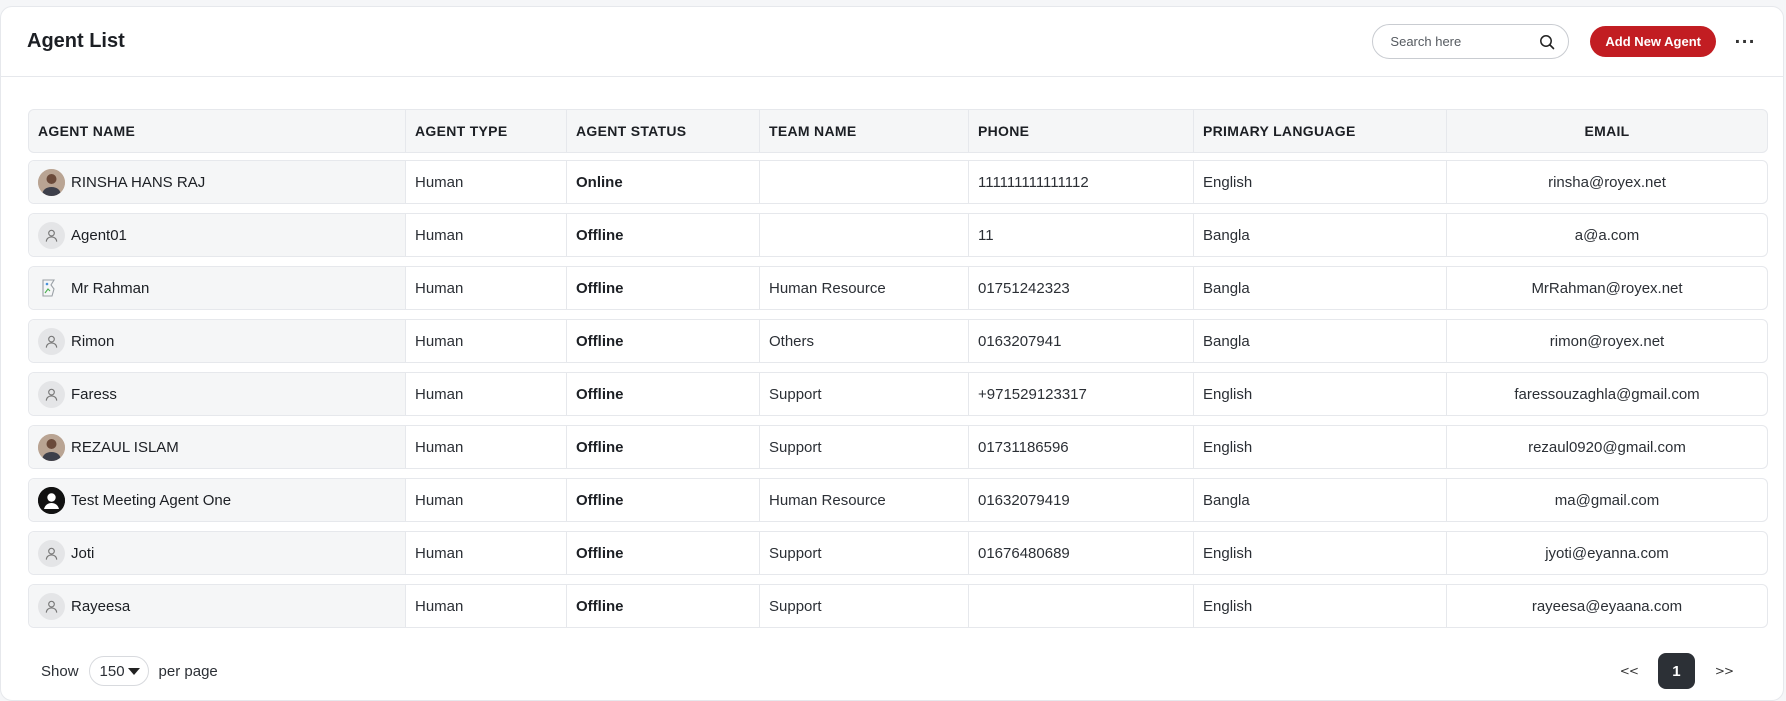  Describe the element at coordinates (662, 131) in the screenshot. I see `column-header-agent-status: AGENT STATUS` at that location.